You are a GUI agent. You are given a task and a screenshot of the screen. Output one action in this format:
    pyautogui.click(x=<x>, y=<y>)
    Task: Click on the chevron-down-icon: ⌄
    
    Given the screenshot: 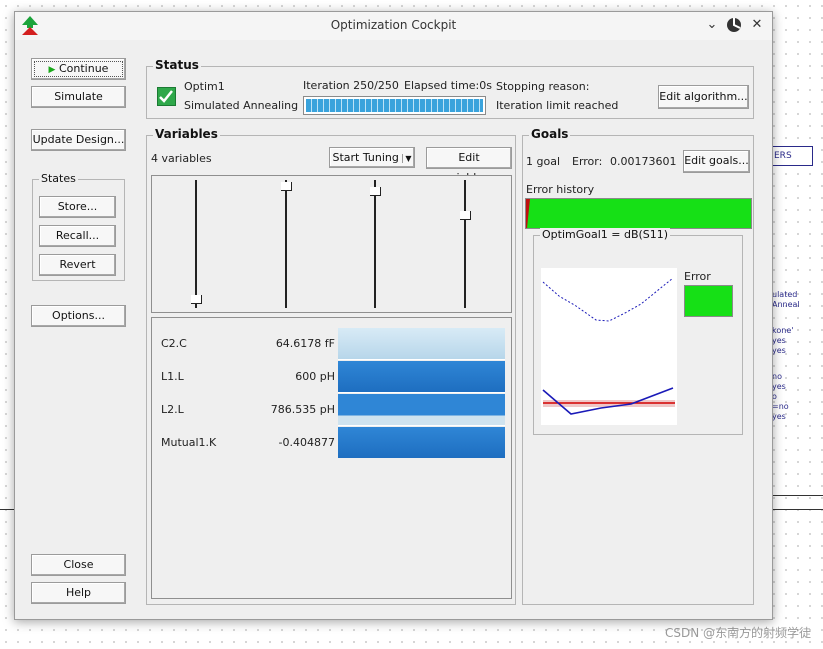 What is the action you would take?
    pyautogui.click(x=712, y=25)
    